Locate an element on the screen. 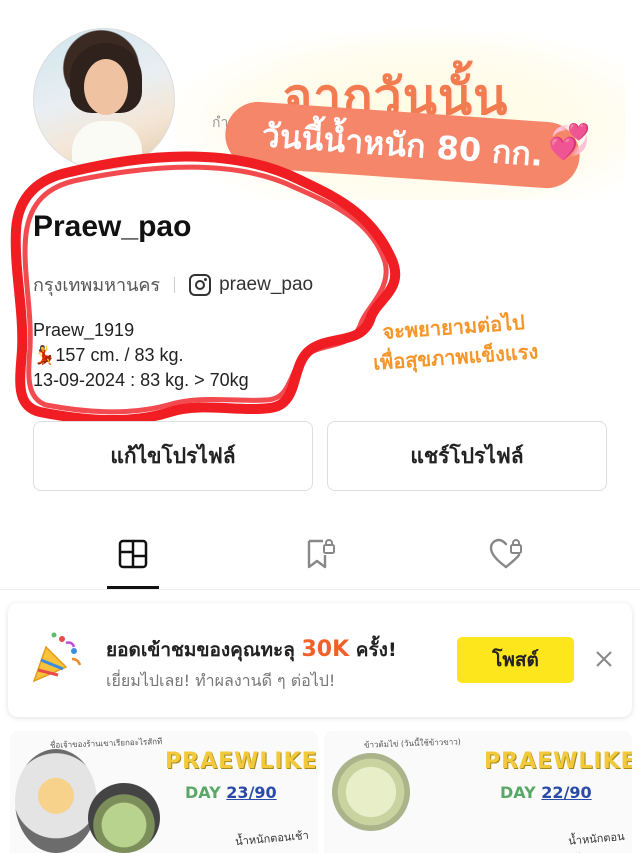 The height and width of the screenshot is (853, 640). share-profile-button: แชร์โปรไฟล์ is located at coordinates (467, 456).